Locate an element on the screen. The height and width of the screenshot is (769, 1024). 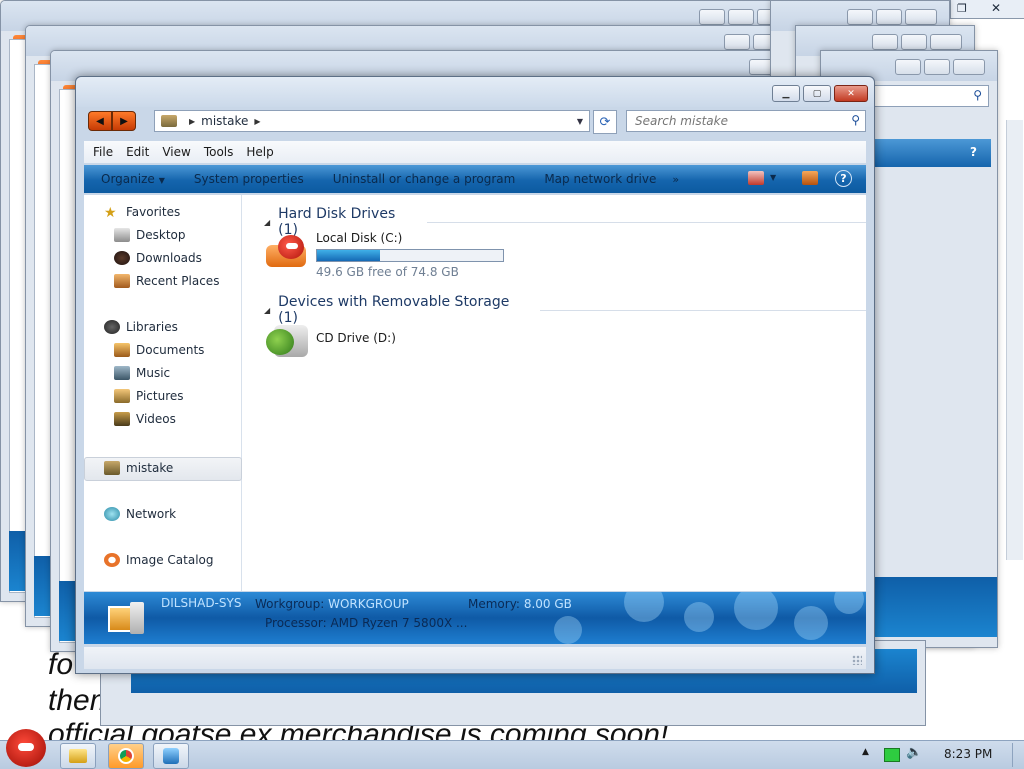
organize-button: Organize ▼ is located at coordinates (133, 179).